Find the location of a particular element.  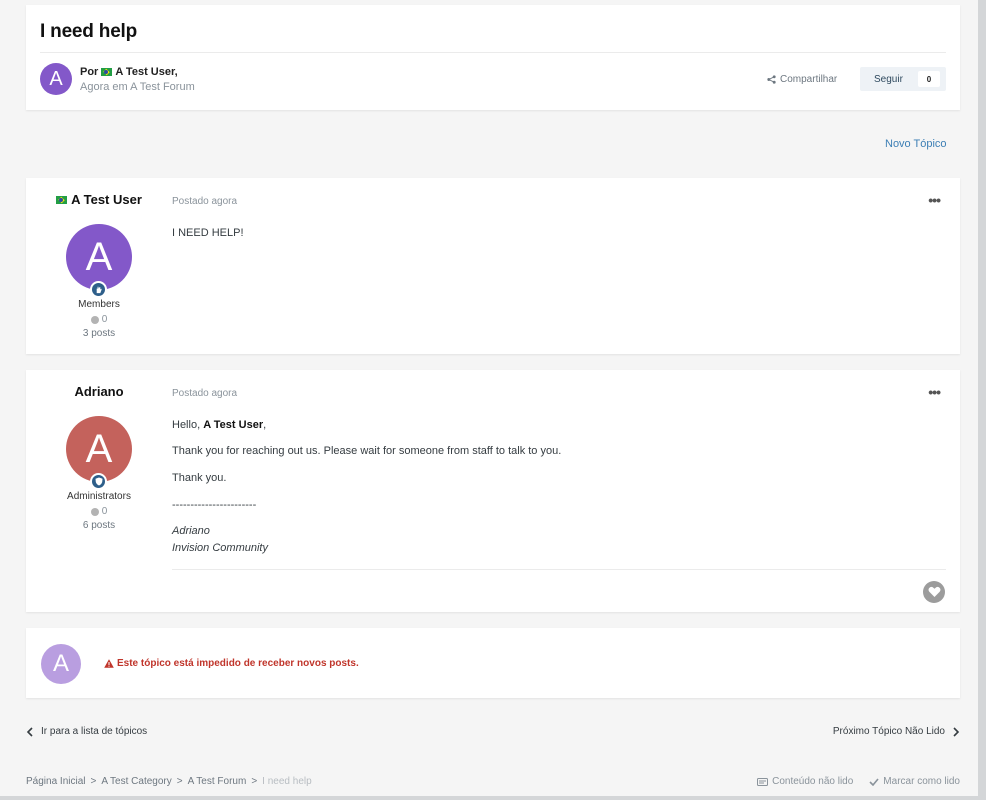

footer-actions: Conteúdo não lido Marcar como lido is located at coordinates (858, 781).